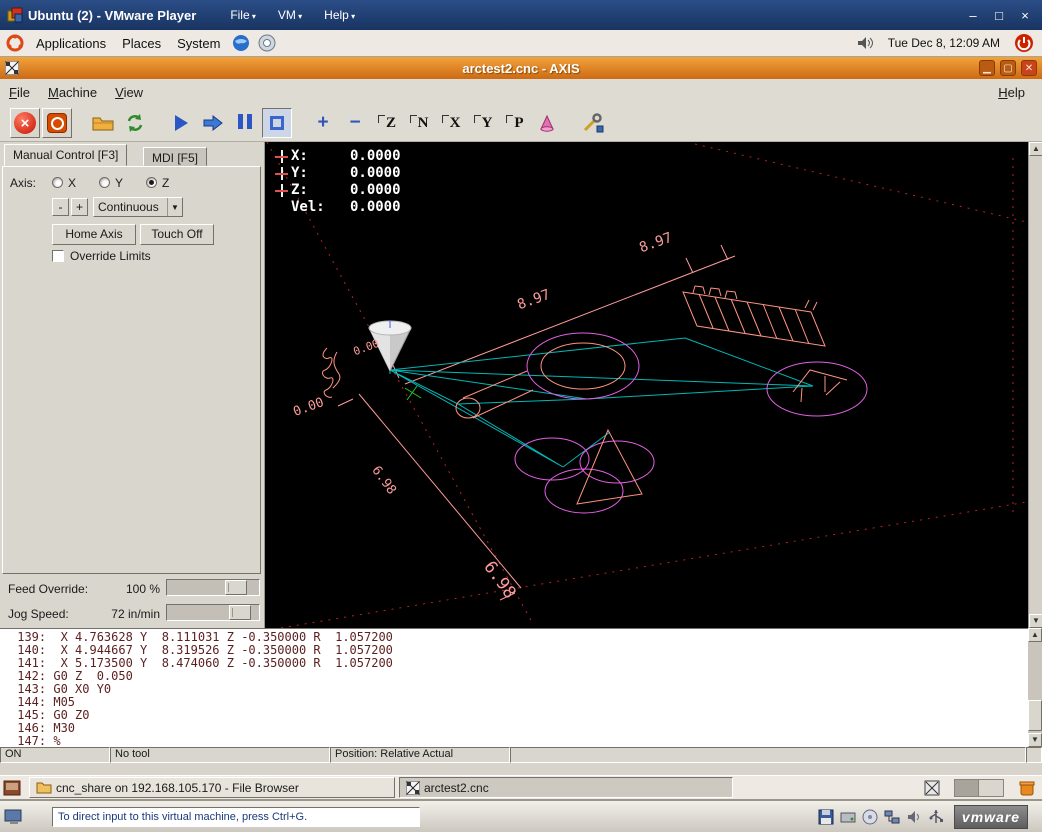 The image size is (1042, 832). Describe the element at coordinates (177, 234) in the screenshot. I see `touch-off-button: Touch Off` at that location.